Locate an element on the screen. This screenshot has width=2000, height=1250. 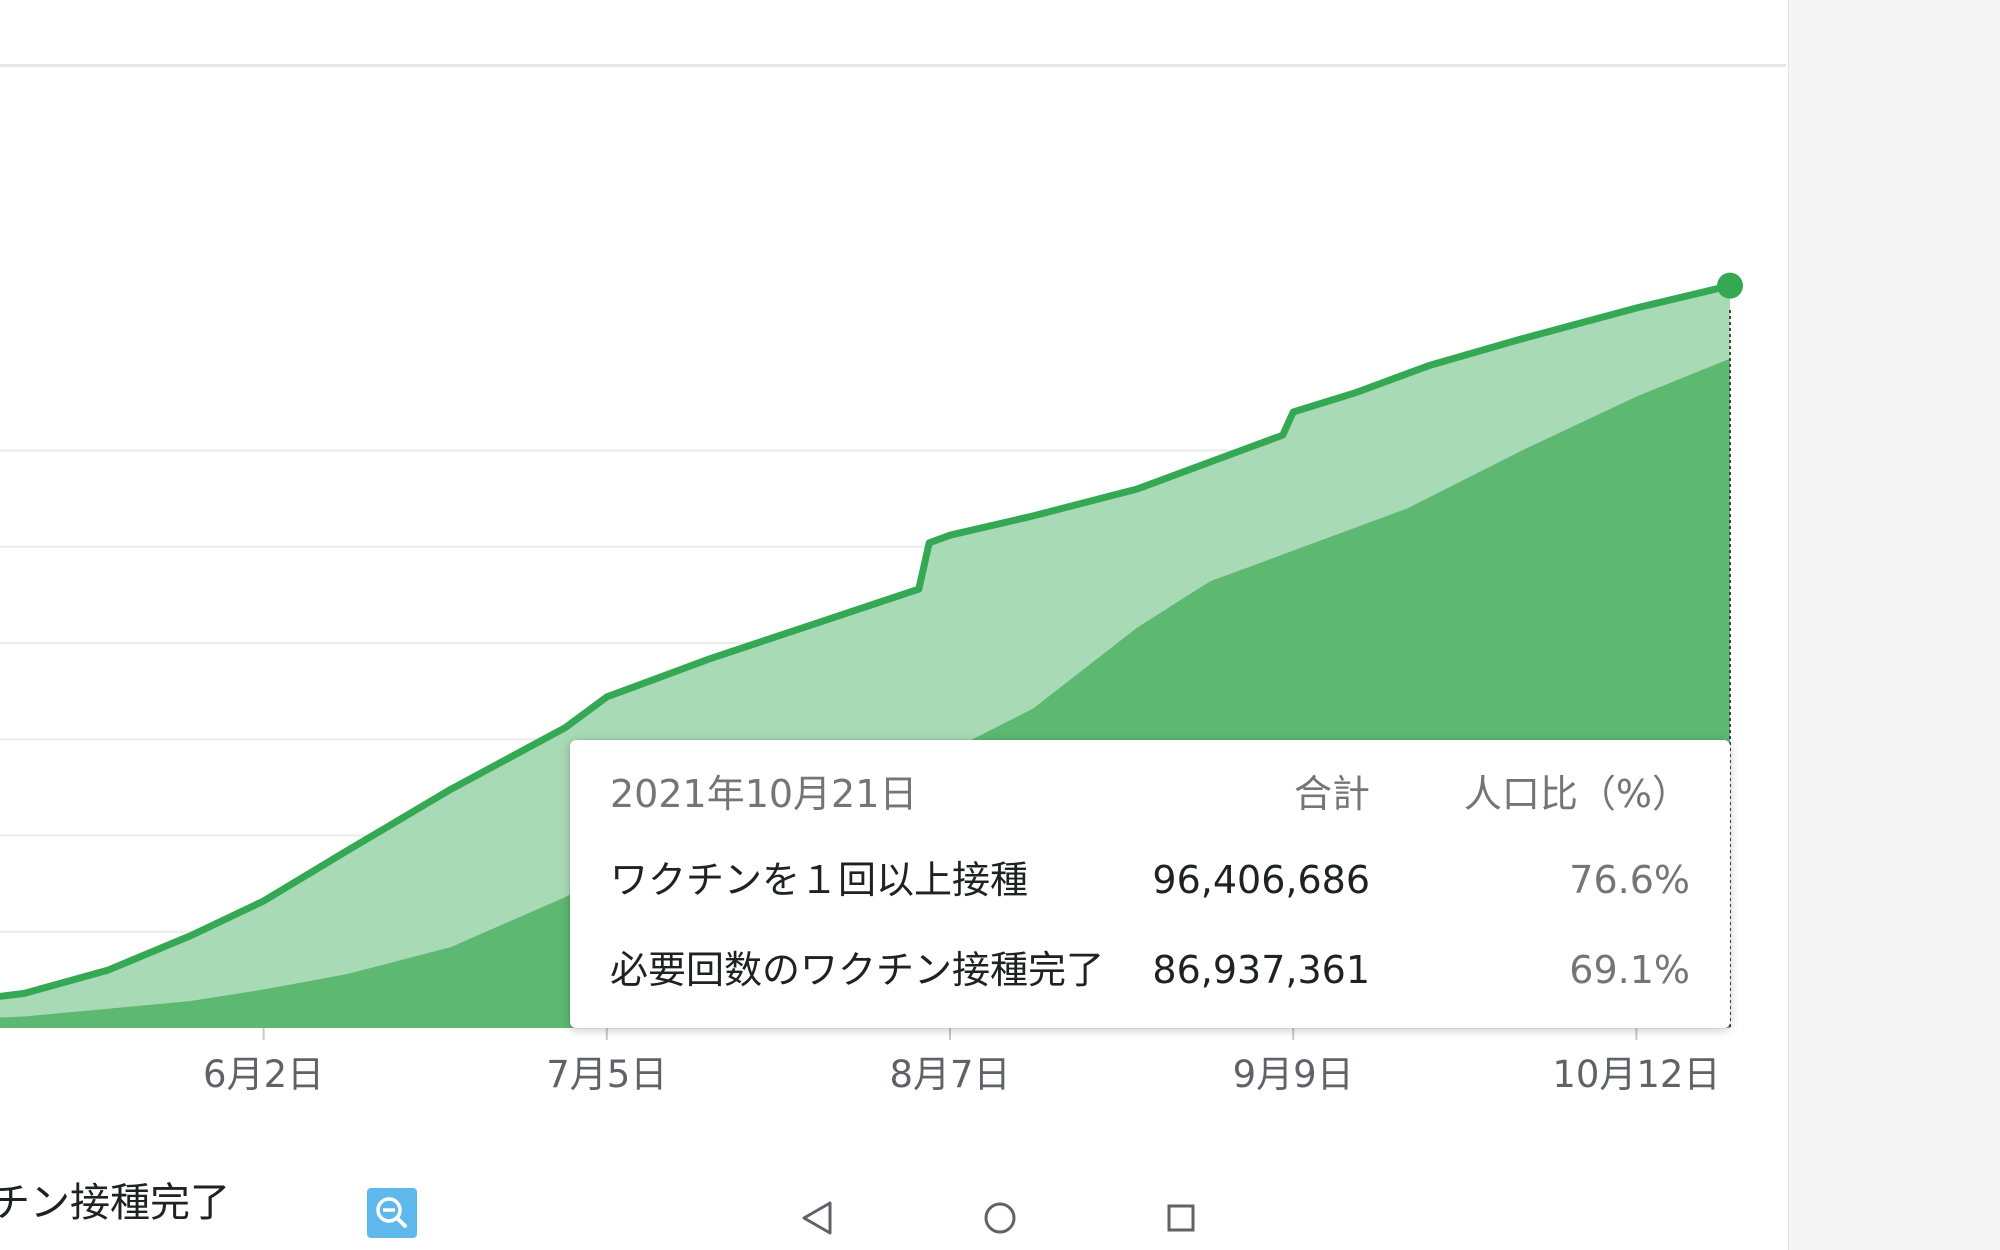
x-tick-label: 10月12日 is located at coordinates (1636, 1074).